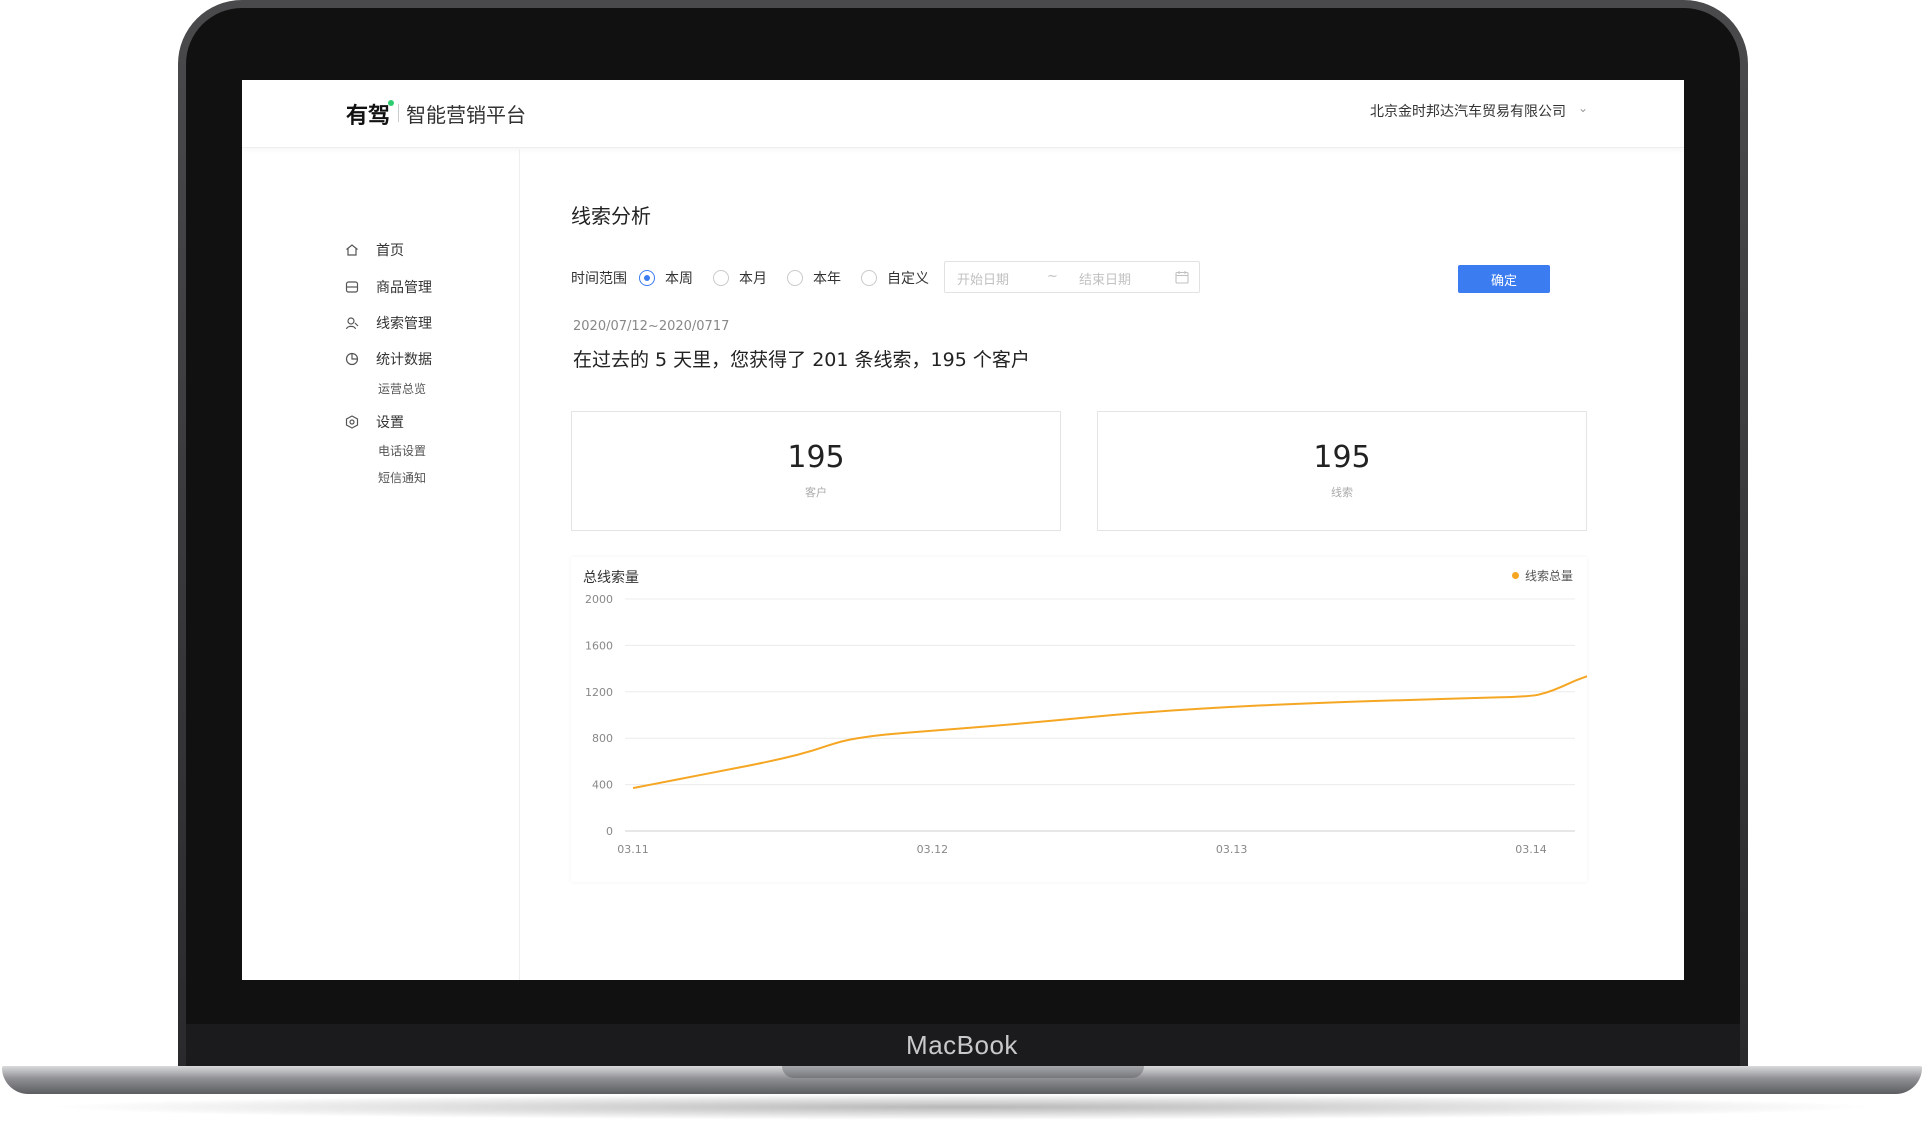 This screenshot has width=1924, height=1128. What do you see at coordinates (816, 492) in the screenshot?
I see `stat-label: 客户` at bounding box center [816, 492].